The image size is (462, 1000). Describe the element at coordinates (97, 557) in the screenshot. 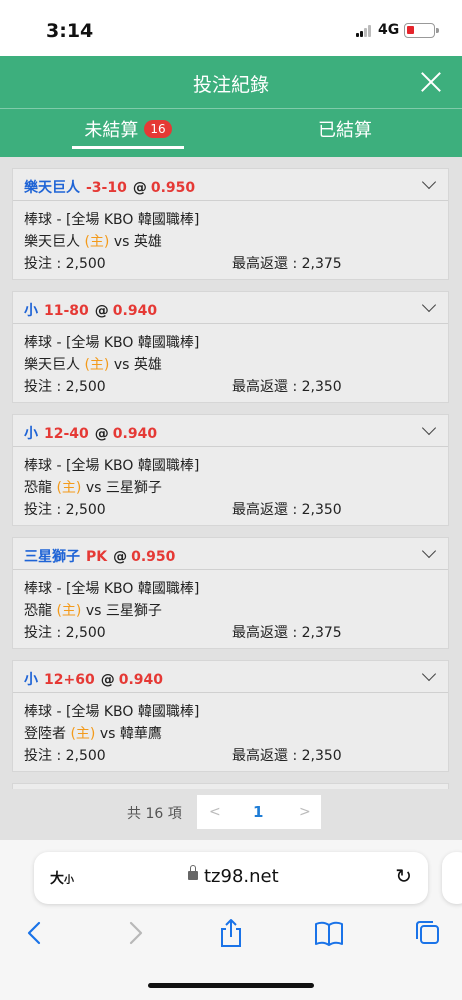

I see `bet-line: PK` at that location.